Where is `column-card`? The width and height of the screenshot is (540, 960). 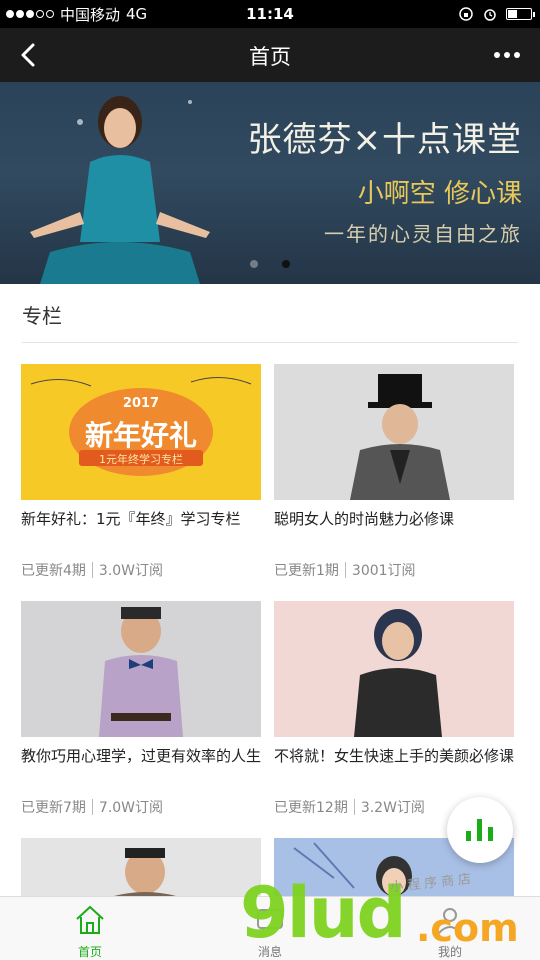 column-card is located at coordinates (141, 867).